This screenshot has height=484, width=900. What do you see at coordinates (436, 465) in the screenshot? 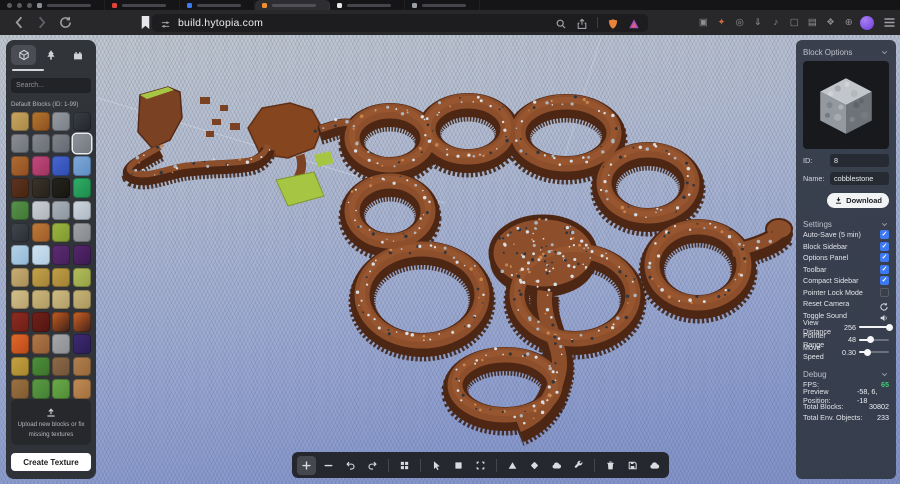
I see `pointer-tool-button` at bounding box center [436, 465].